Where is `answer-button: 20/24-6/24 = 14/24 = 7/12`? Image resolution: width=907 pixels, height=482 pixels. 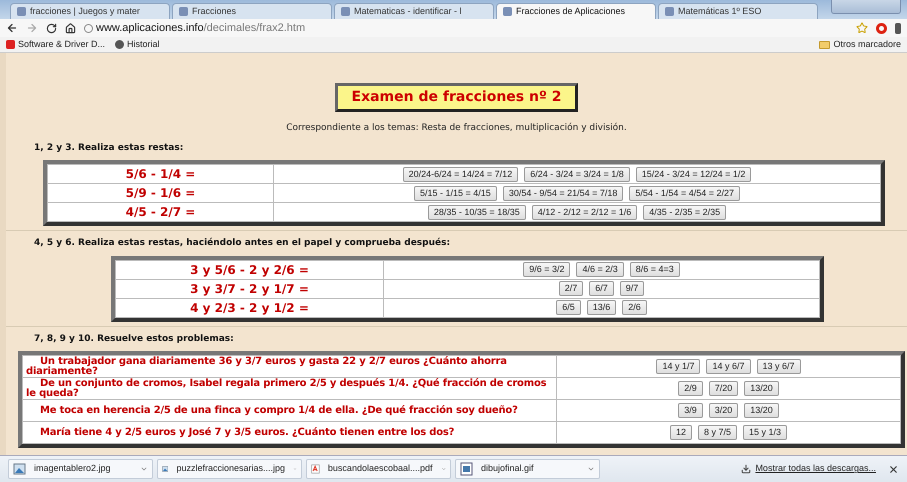 answer-button: 20/24-6/24 = 14/24 = 7/12 is located at coordinates (460, 174).